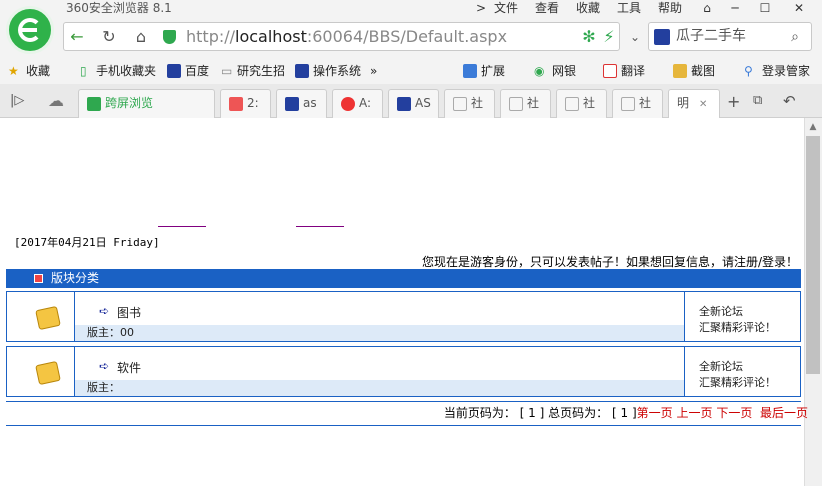 The width and height of the screenshot is (822, 486). I want to click on bookmark-baidu: 百度, so click(197, 71).